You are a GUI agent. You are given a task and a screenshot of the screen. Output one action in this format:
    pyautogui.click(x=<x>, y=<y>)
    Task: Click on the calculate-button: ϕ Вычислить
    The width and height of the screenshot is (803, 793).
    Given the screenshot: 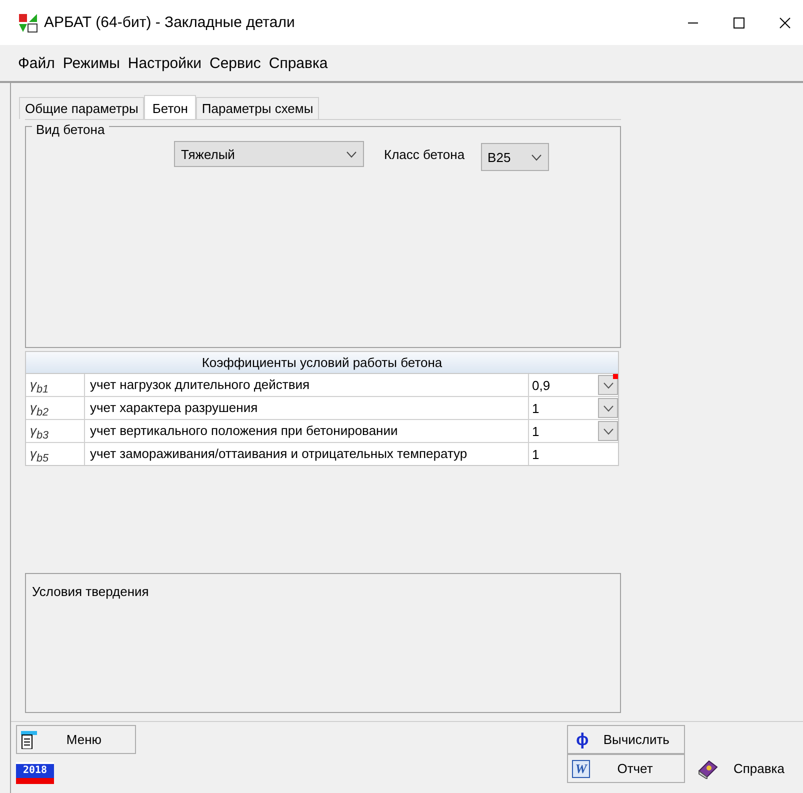 What is the action you would take?
    pyautogui.click(x=626, y=739)
    